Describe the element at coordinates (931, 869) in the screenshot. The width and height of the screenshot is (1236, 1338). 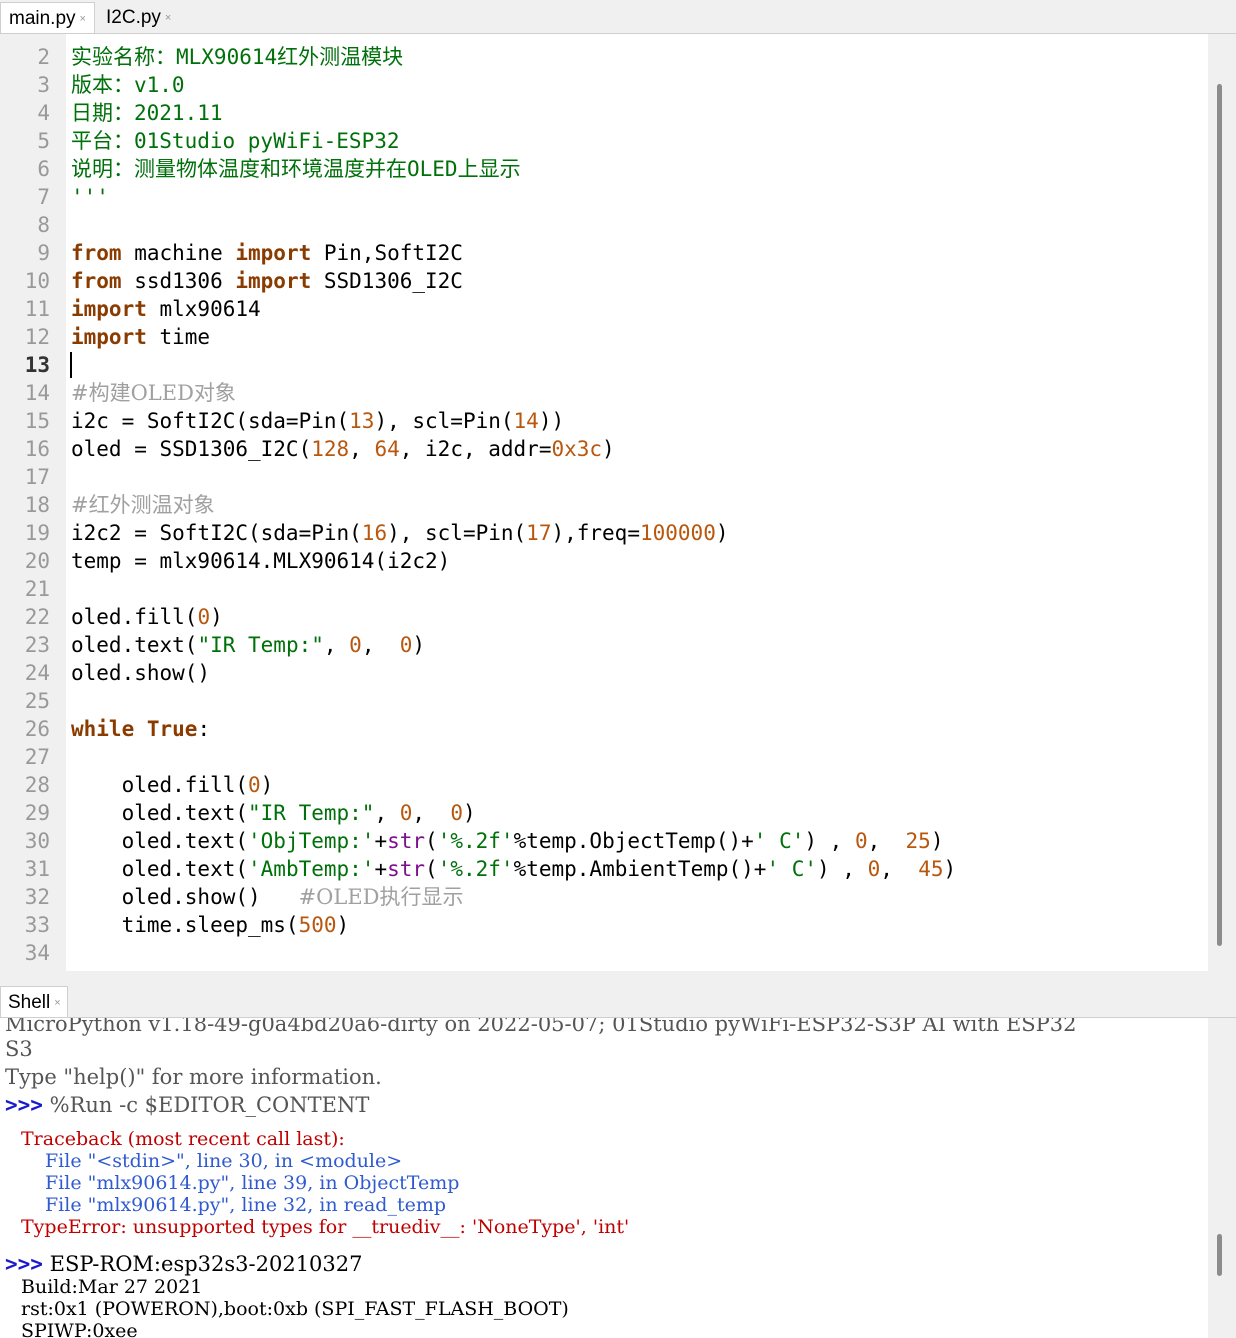
I see `code-token: 45` at that location.